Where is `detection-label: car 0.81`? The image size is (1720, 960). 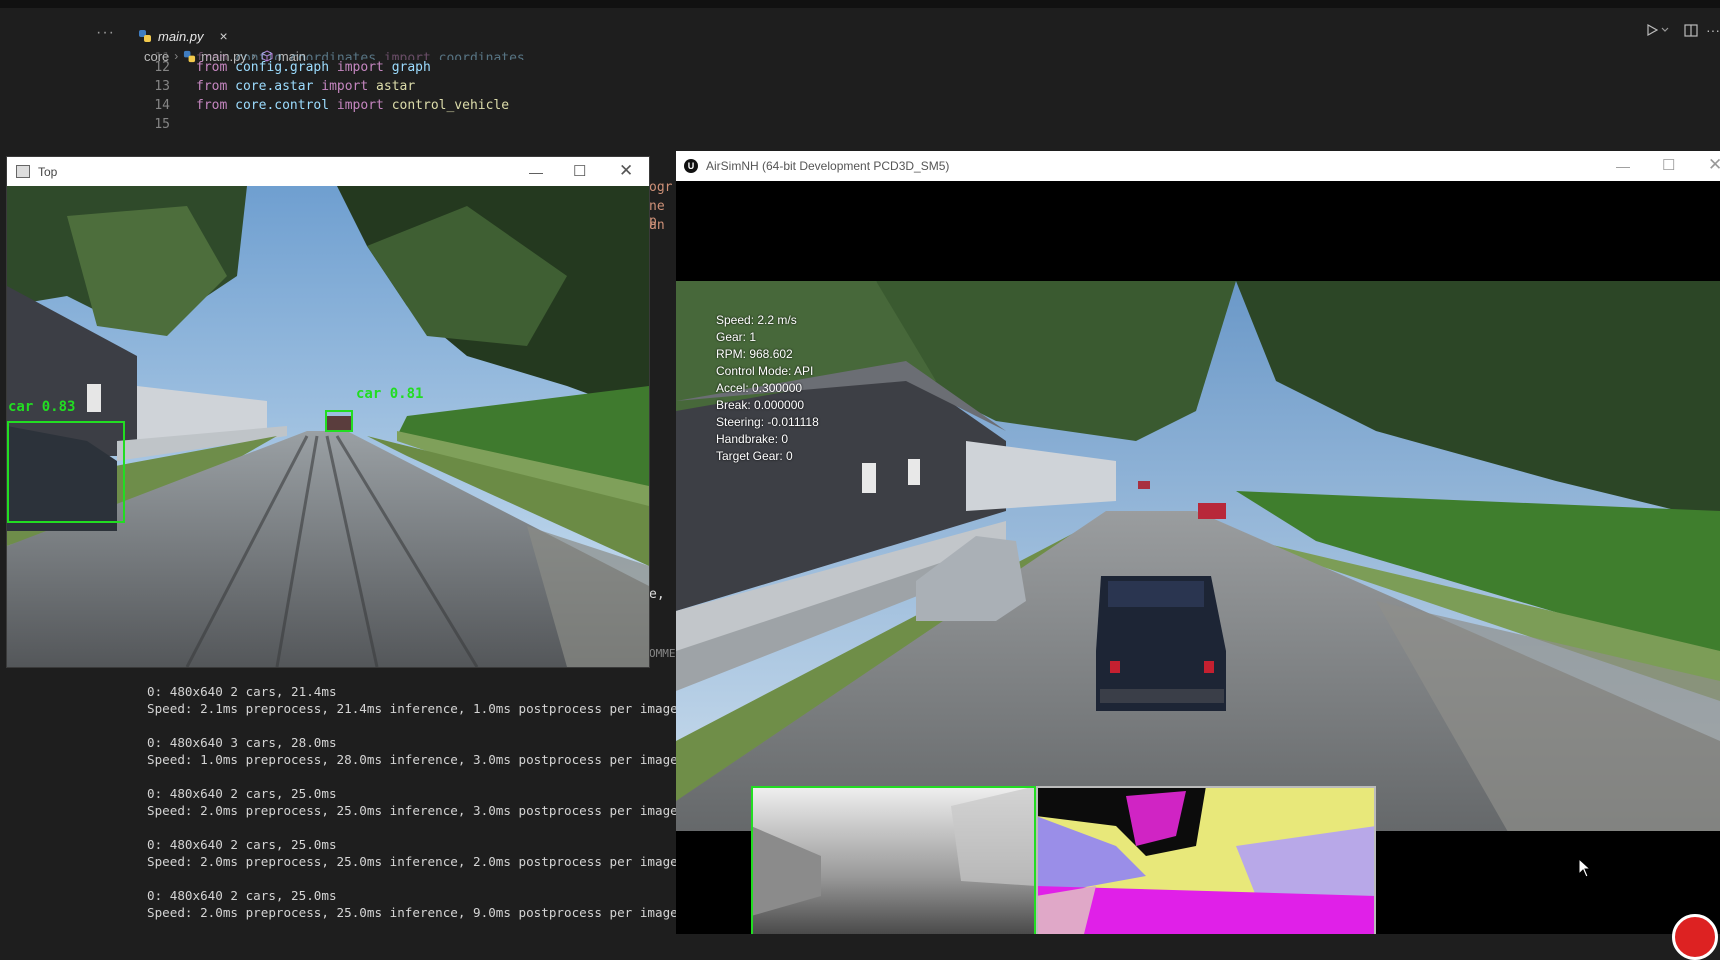 detection-label: car 0.81 is located at coordinates (390, 394).